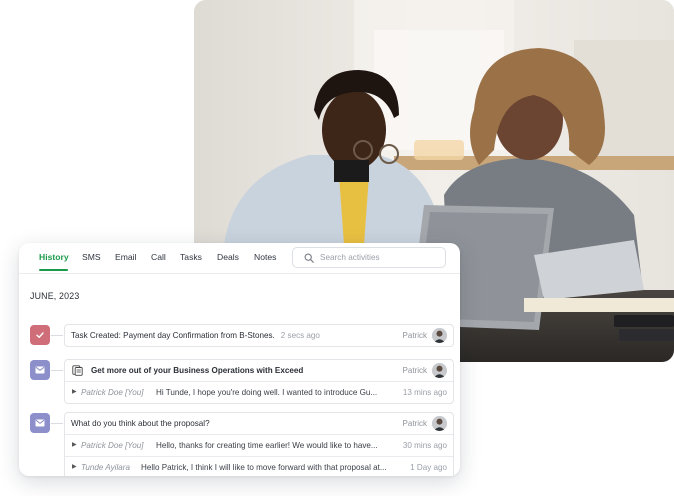 Image resolution: width=674 pixels, height=496 pixels. Describe the element at coordinates (55, 296) in the screenshot. I see `month-heading: JUNE, 2023` at that location.